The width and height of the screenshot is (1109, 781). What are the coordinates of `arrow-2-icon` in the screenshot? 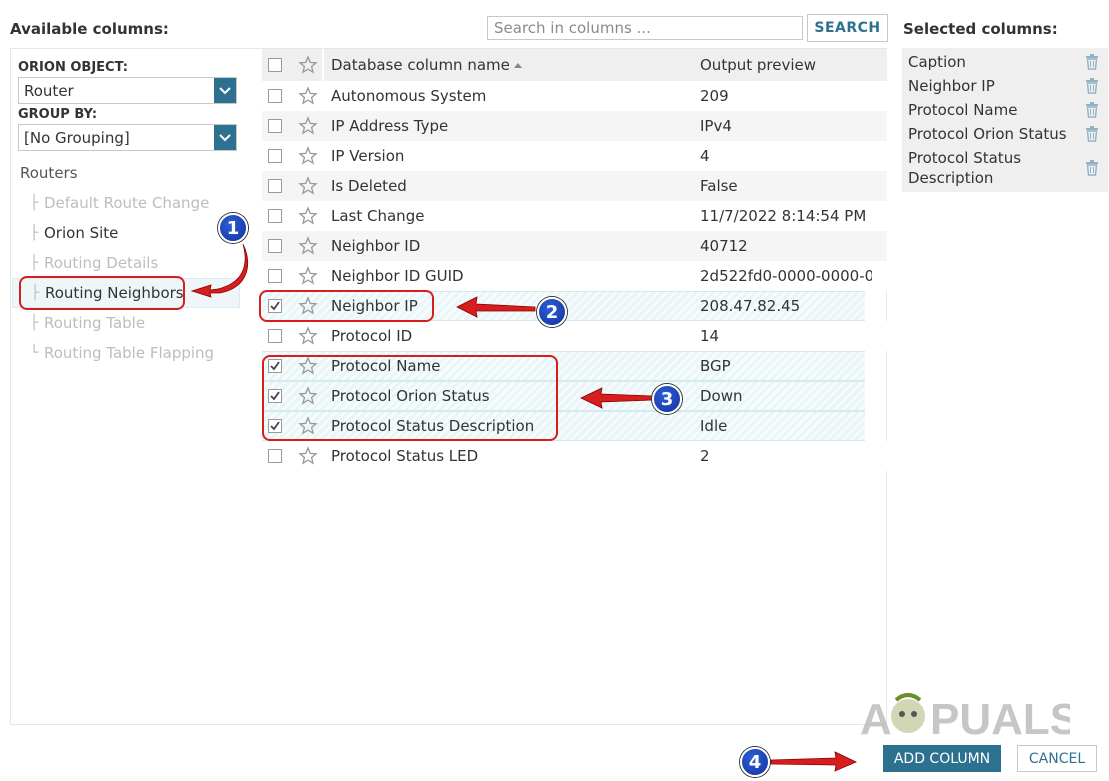 It's located at (496, 307).